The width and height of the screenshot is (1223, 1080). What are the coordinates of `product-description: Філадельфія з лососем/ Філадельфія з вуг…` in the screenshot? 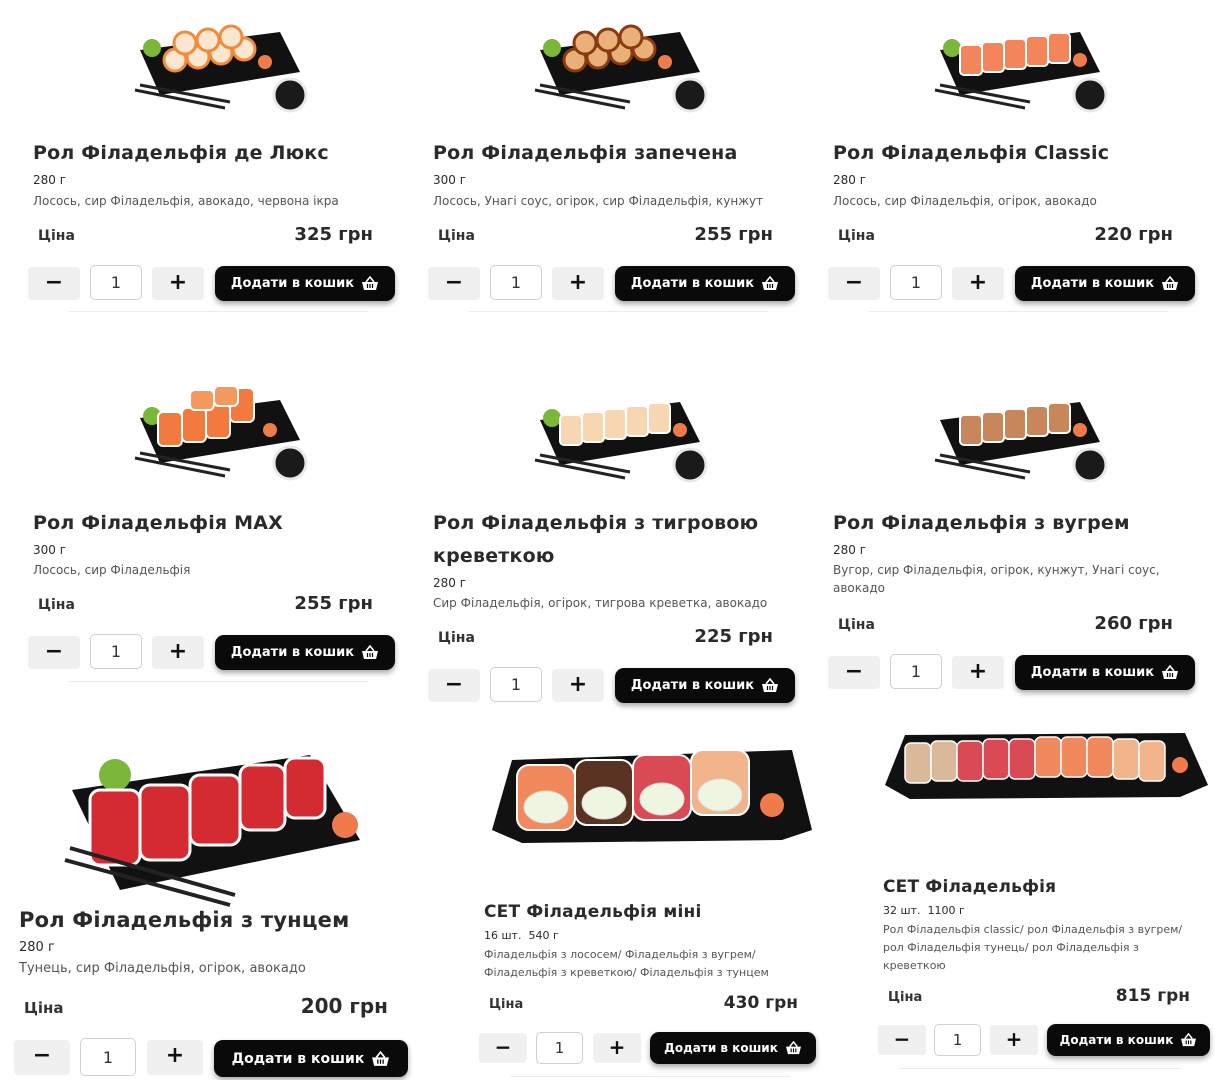 It's located at (626, 963).